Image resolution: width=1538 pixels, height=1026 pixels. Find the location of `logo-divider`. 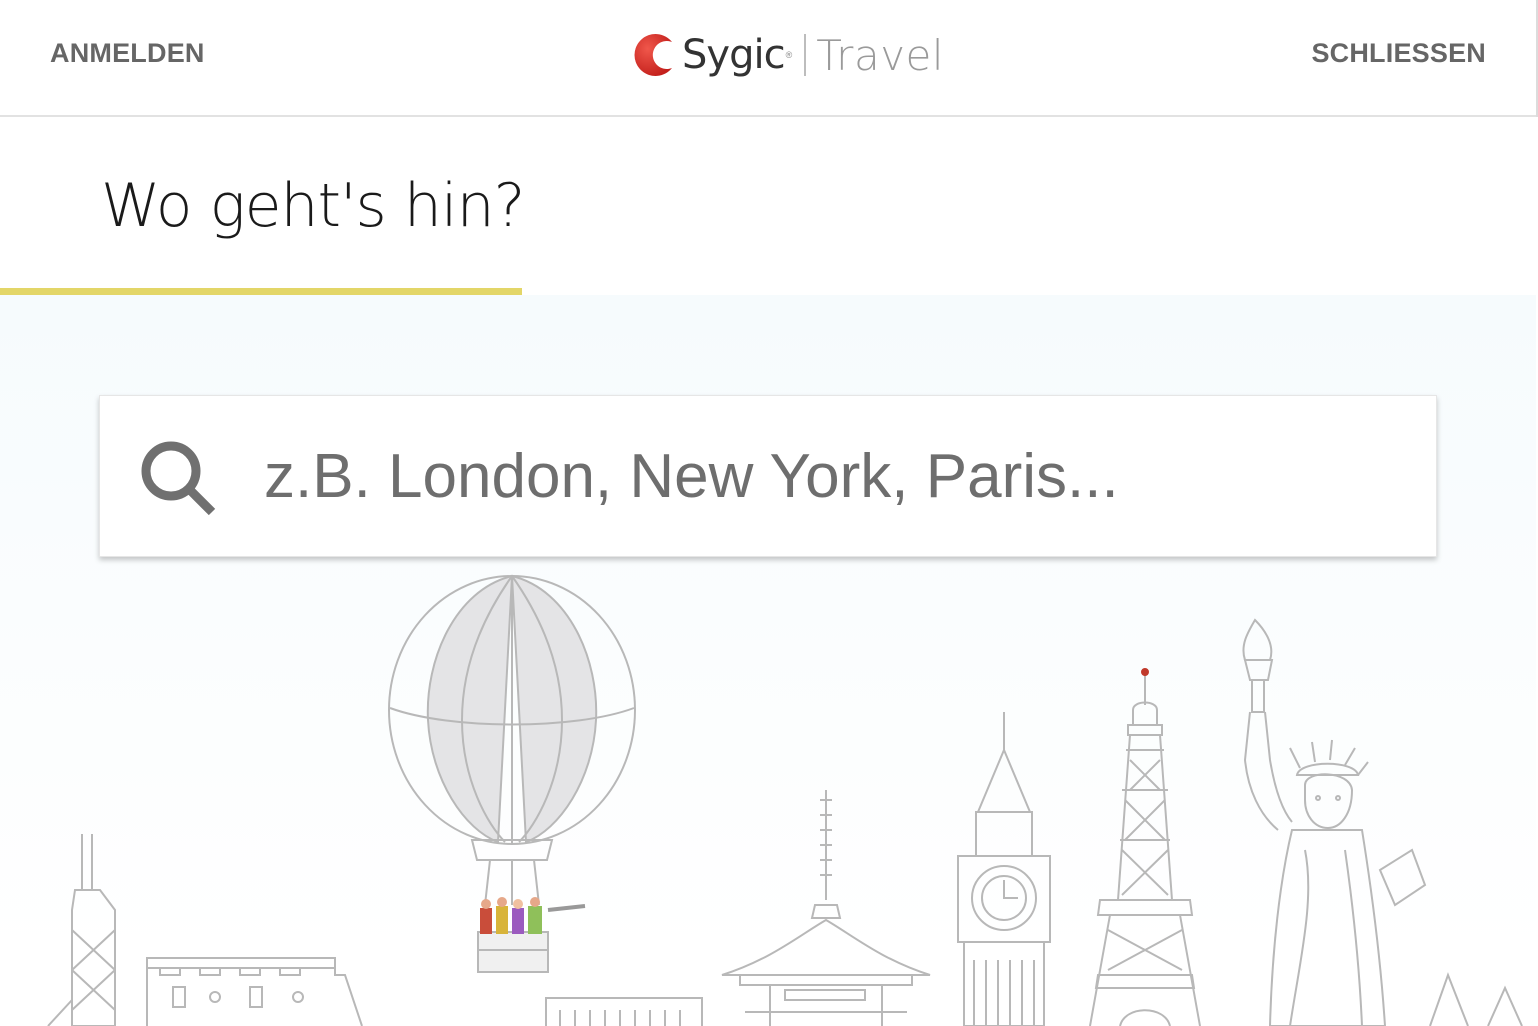

logo-divider is located at coordinates (805, 55).